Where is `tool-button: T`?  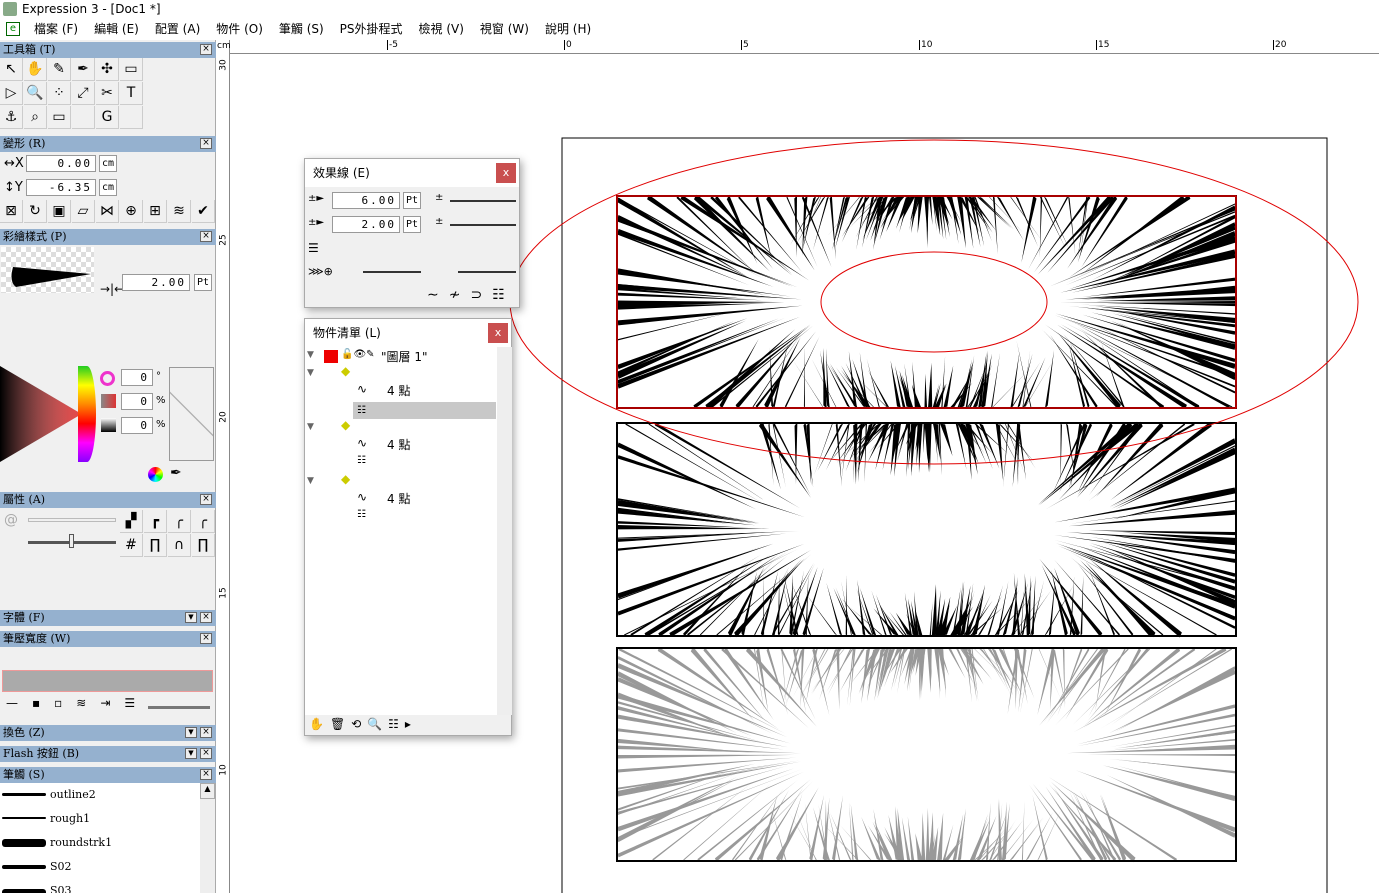 tool-button: T is located at coordinates (131, 93).